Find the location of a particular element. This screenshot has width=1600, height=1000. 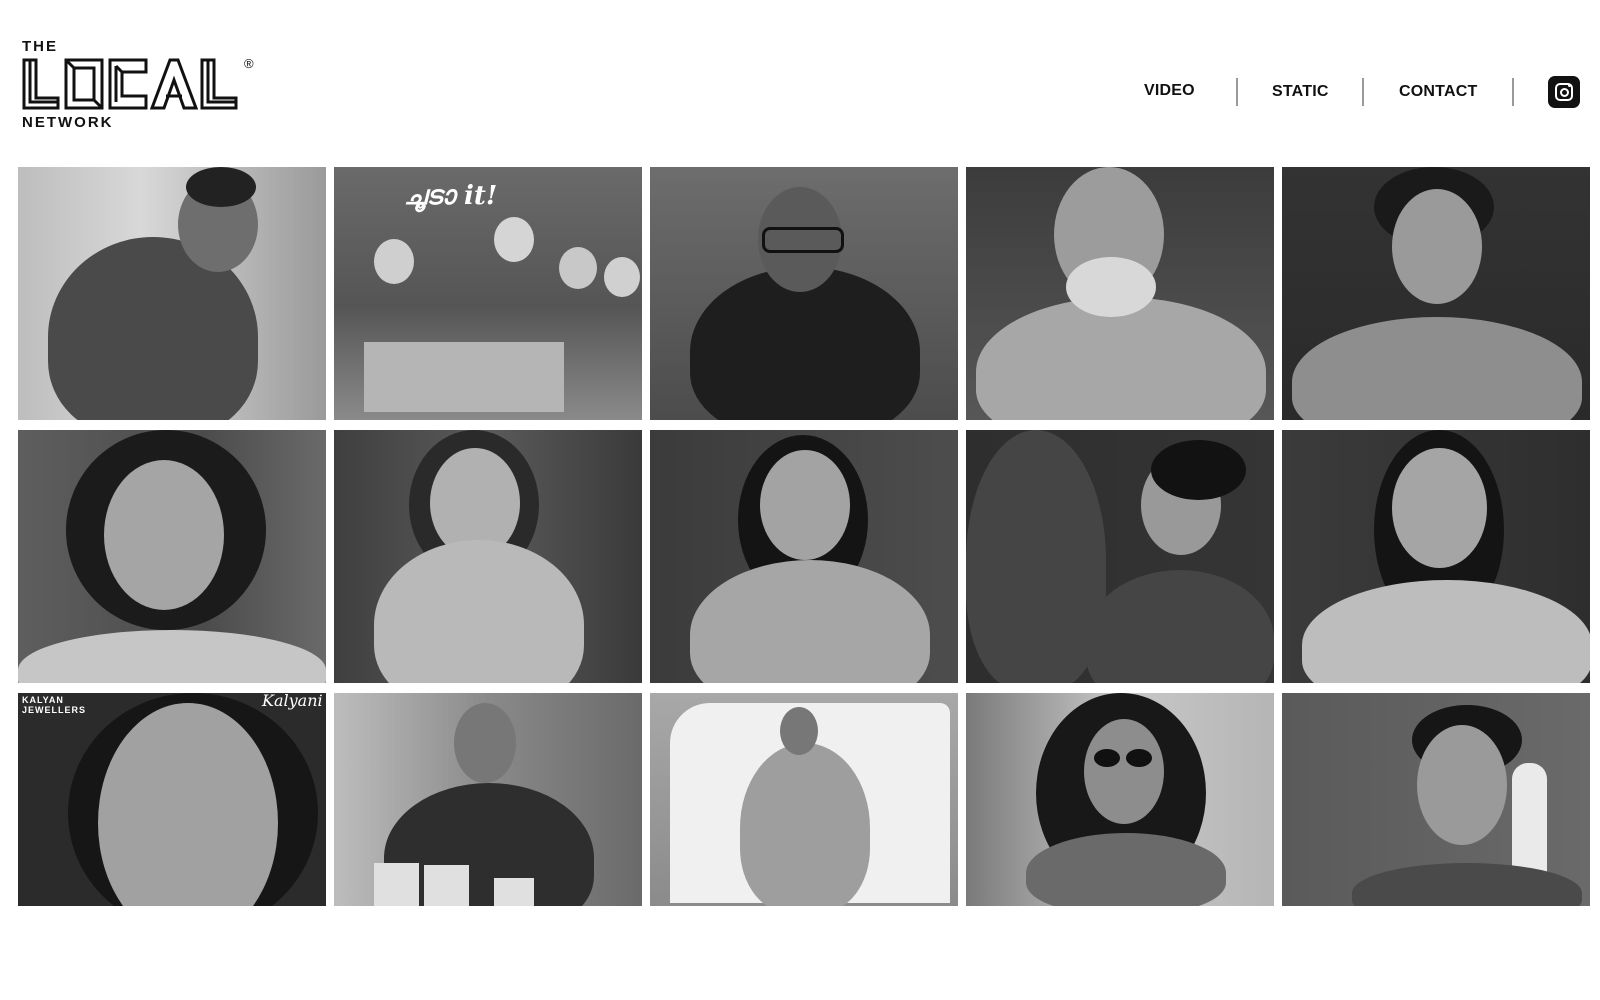

instagram-icon is located at coordinates (1564, 92).